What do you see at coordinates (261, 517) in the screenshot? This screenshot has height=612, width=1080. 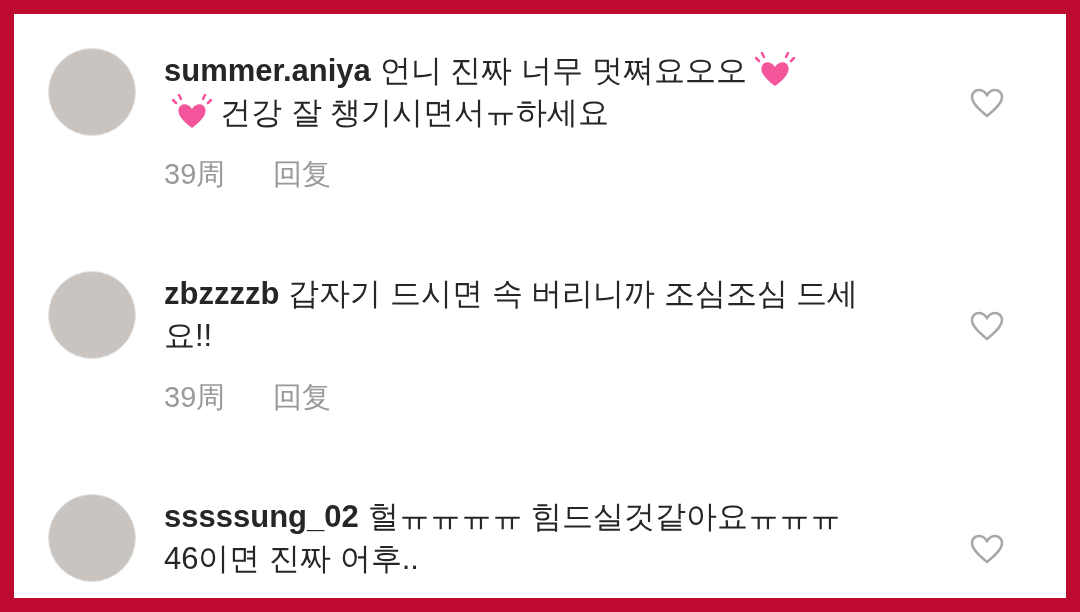 I see `username: sssssung_02` at bounding box center [261, 517].